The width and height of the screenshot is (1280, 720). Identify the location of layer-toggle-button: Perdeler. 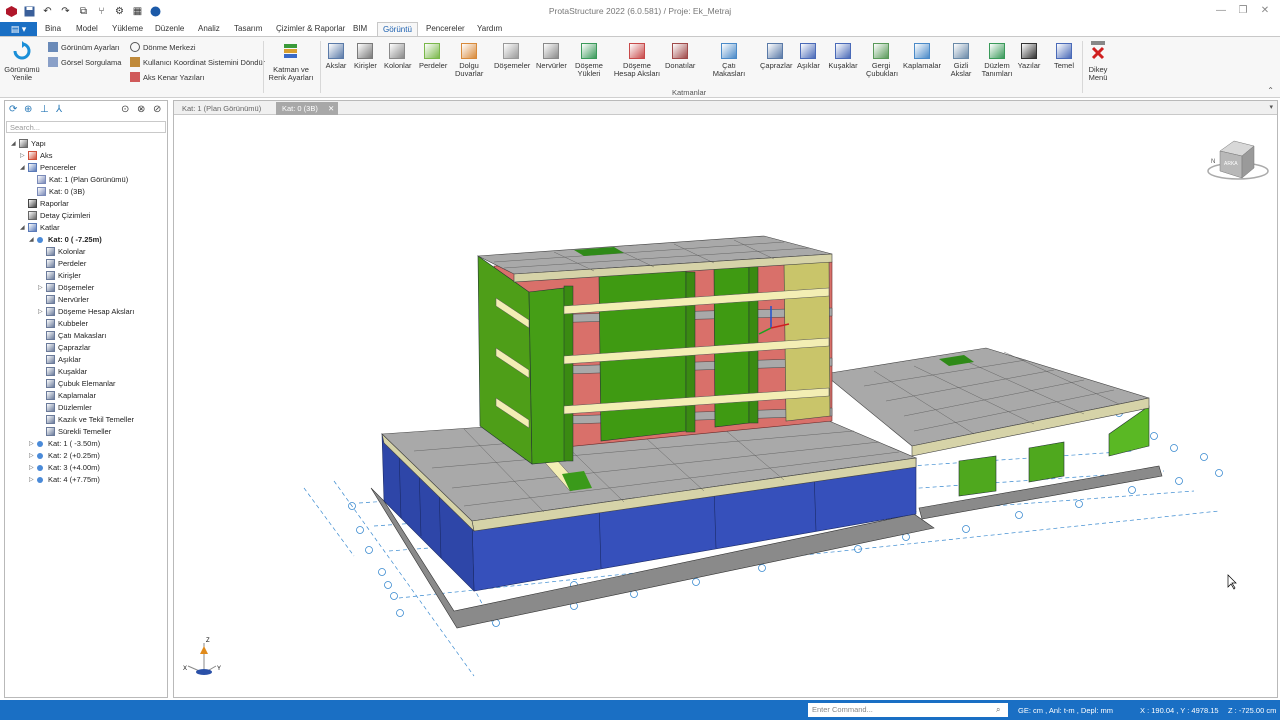
(433, 55).